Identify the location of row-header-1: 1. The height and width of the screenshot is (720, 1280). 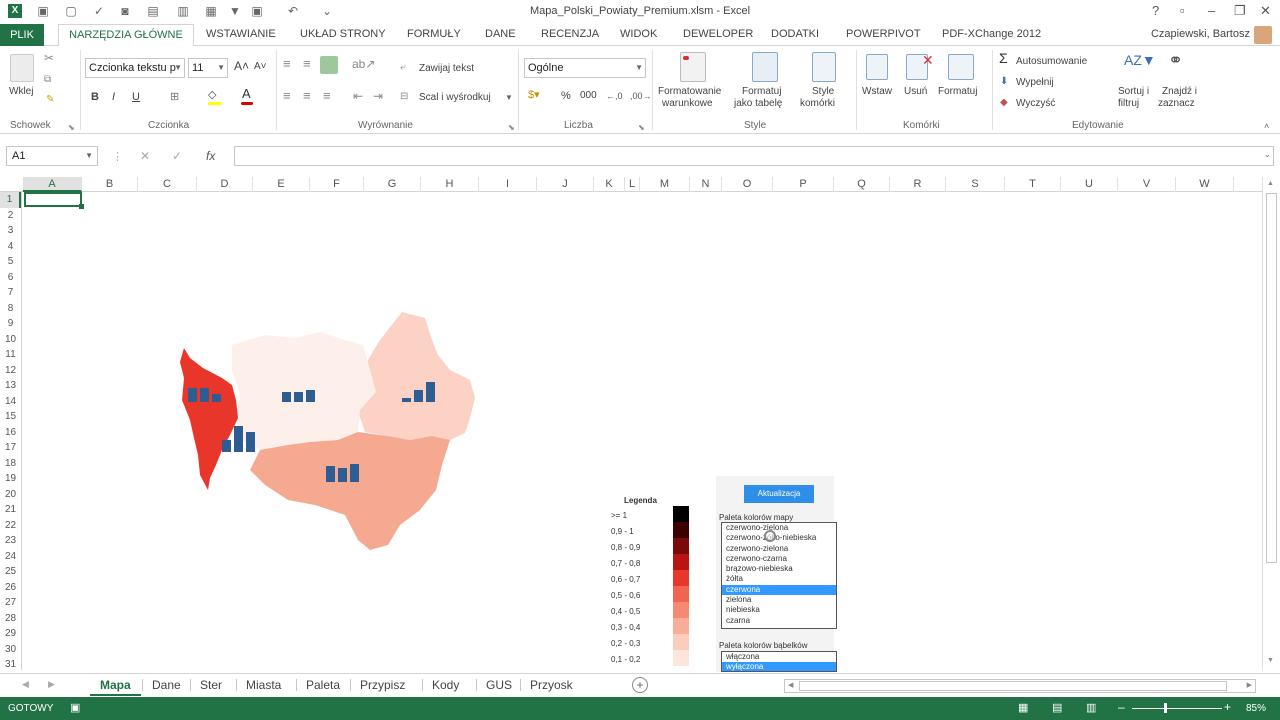
(10, 200).